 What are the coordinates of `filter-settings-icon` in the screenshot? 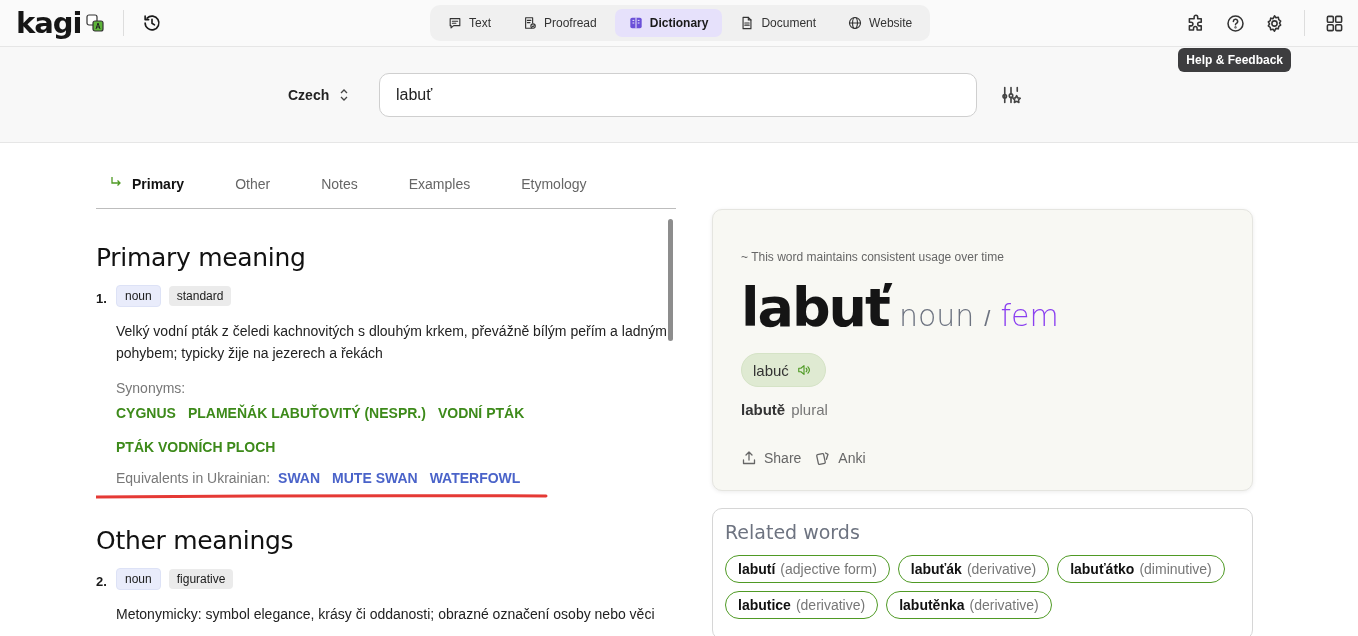 It's located at (1011, 94).